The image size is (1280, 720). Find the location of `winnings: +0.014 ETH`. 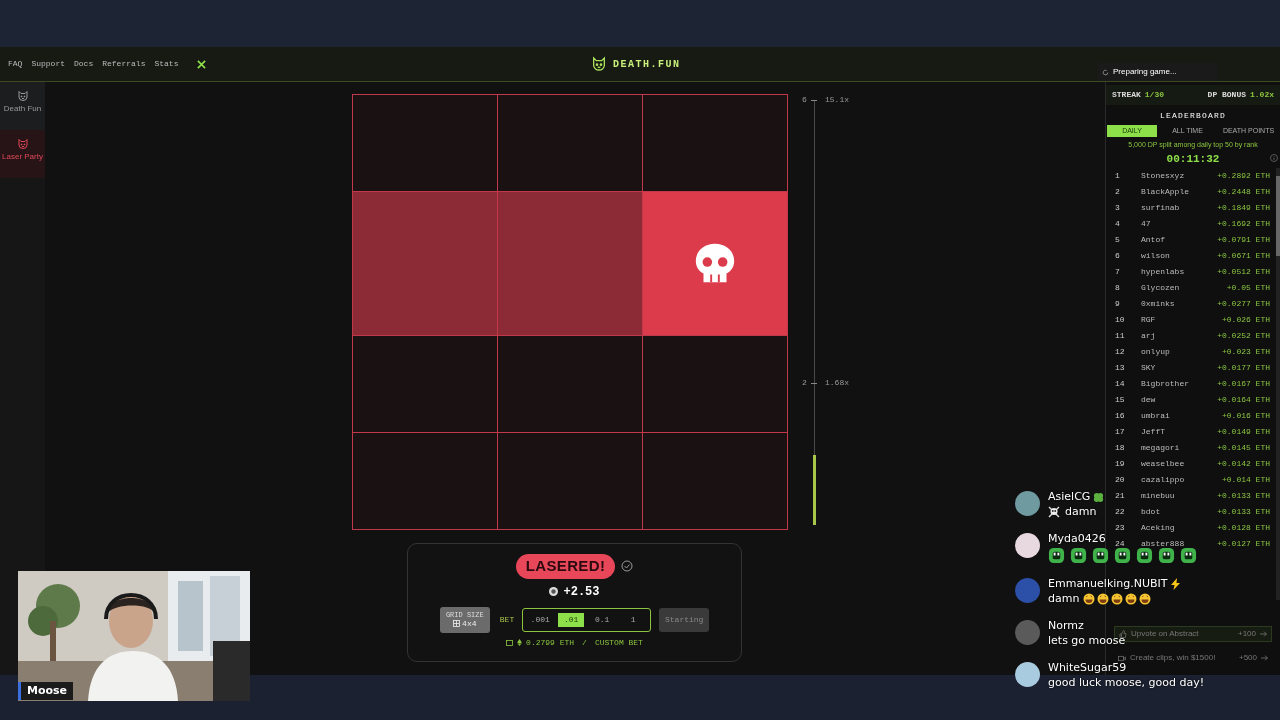

winnings: +0.014 ETH is located at coordinates (1246, 480).